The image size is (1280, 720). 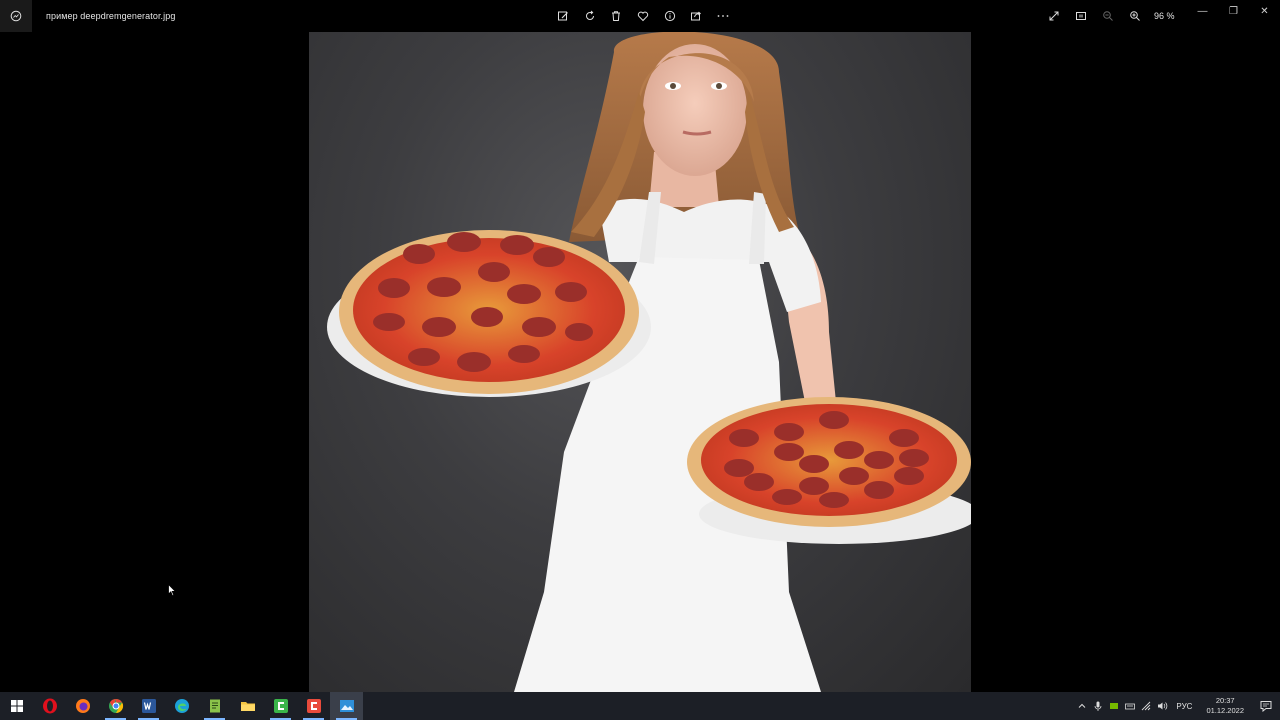 I want to click on share-icon, so click(x=696, y=16).